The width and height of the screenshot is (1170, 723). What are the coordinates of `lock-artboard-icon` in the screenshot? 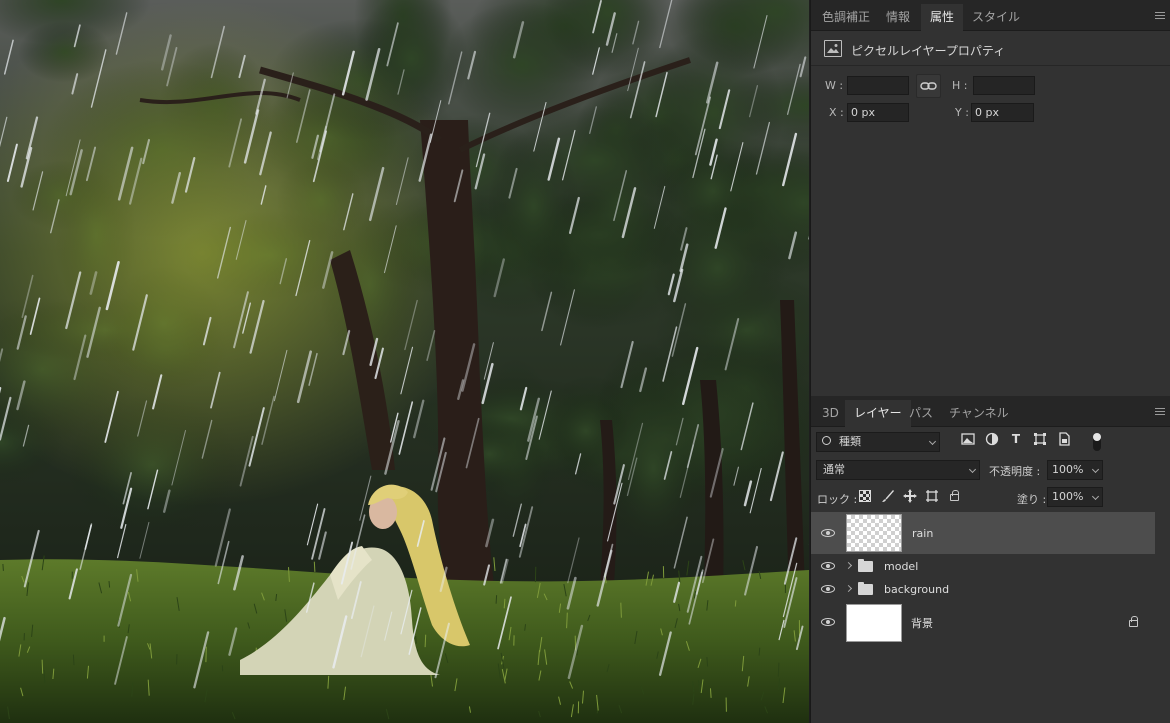 It's located at (932, 497).